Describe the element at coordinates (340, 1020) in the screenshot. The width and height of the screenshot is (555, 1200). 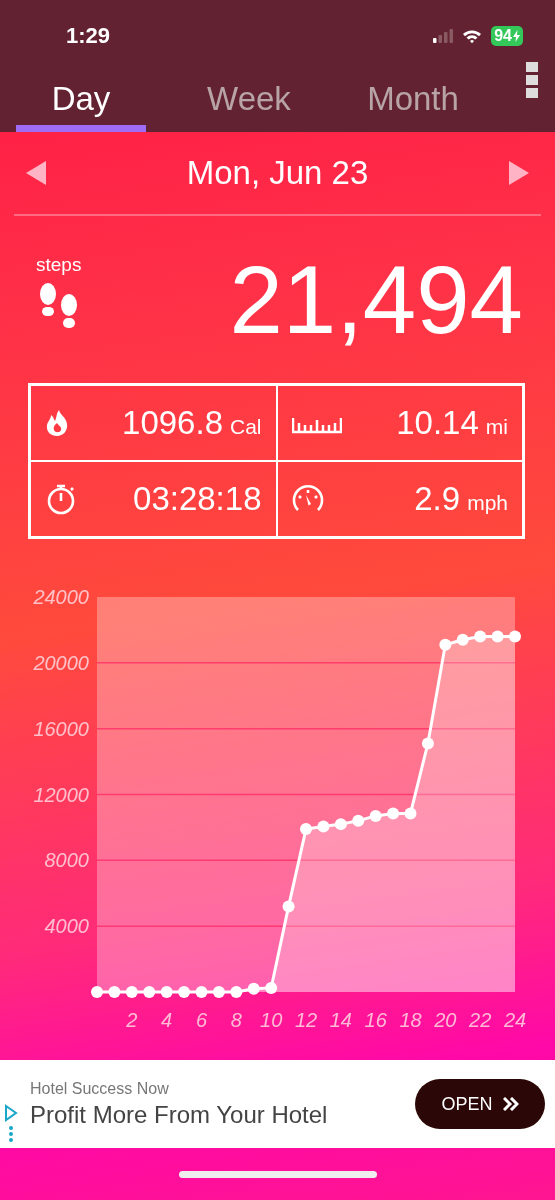
I see `x-axis-label: 14` at that location.